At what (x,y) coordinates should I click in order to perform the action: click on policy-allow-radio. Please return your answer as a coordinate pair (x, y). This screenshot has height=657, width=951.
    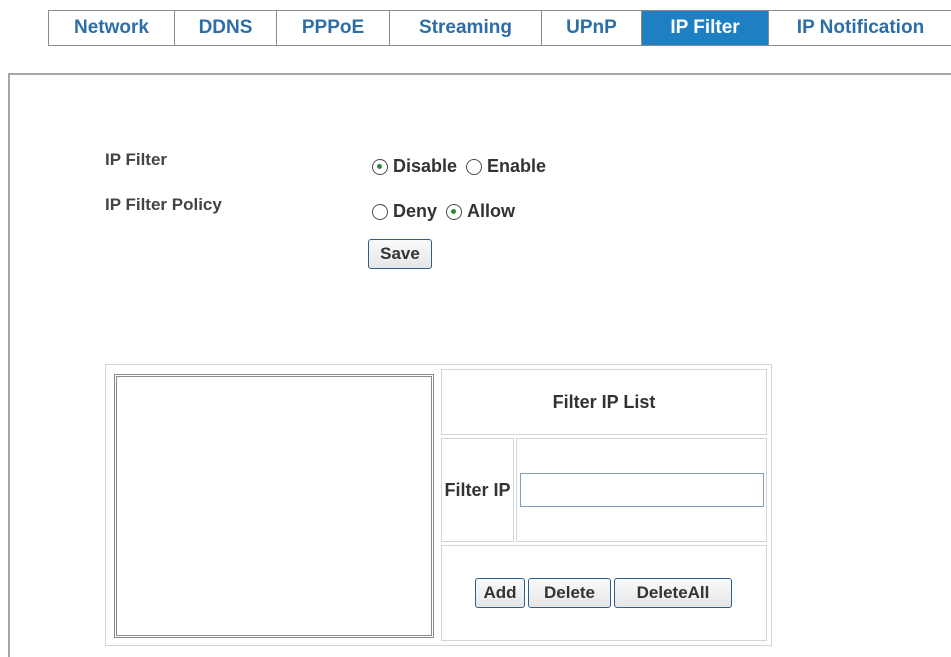
    Looking at the image, I should click on (454, 211).